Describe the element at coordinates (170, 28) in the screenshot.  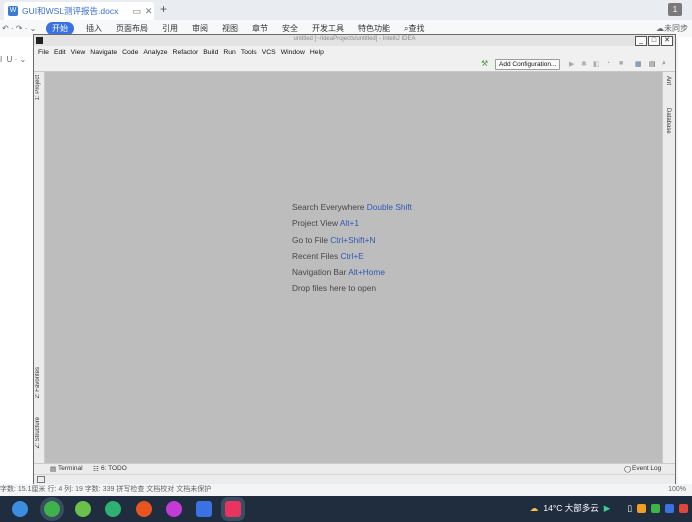
I see `ribbon-tab-references: 引用` at that location.